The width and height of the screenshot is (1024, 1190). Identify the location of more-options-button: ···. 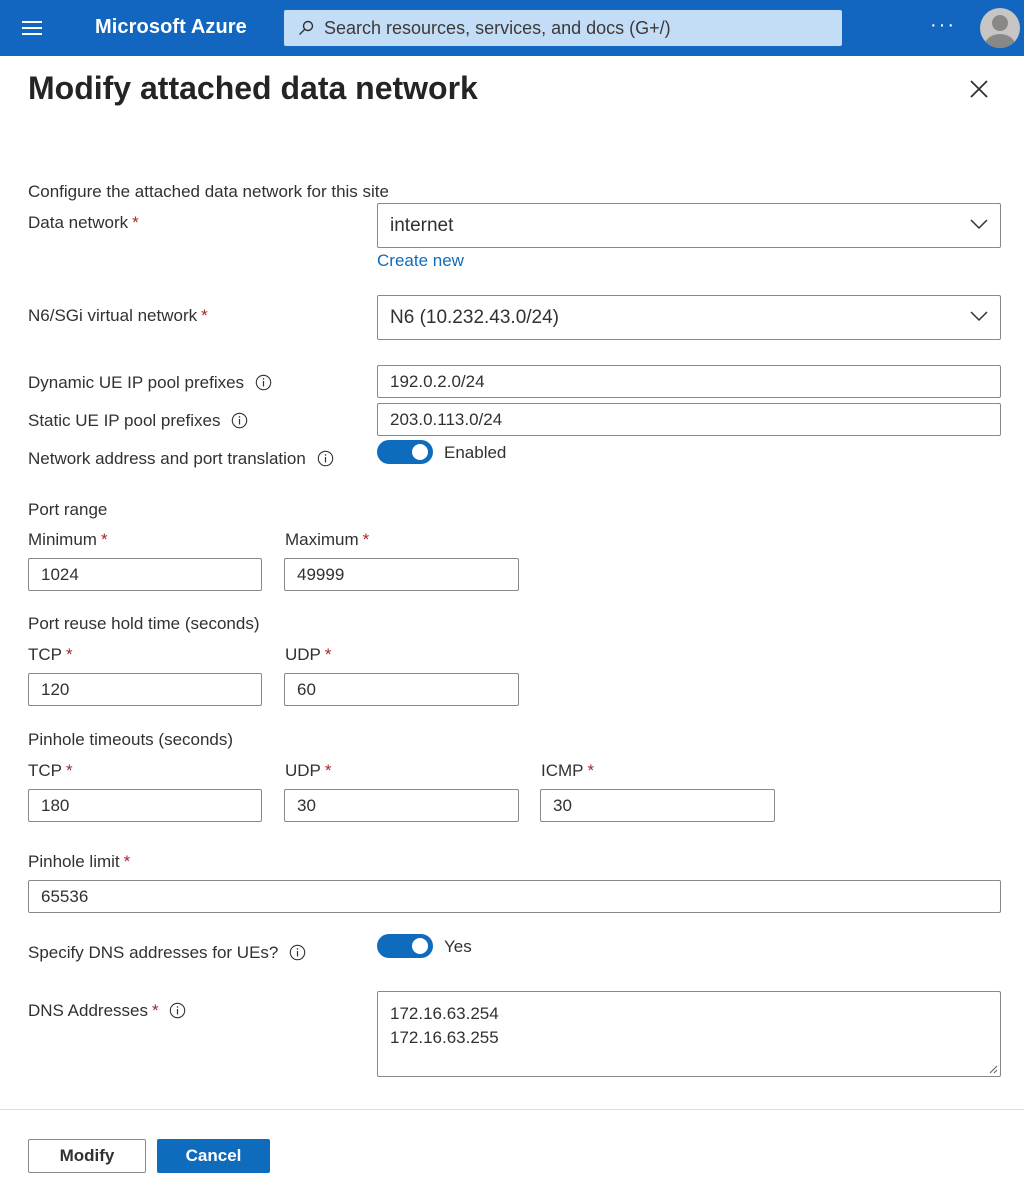
(943, 25).